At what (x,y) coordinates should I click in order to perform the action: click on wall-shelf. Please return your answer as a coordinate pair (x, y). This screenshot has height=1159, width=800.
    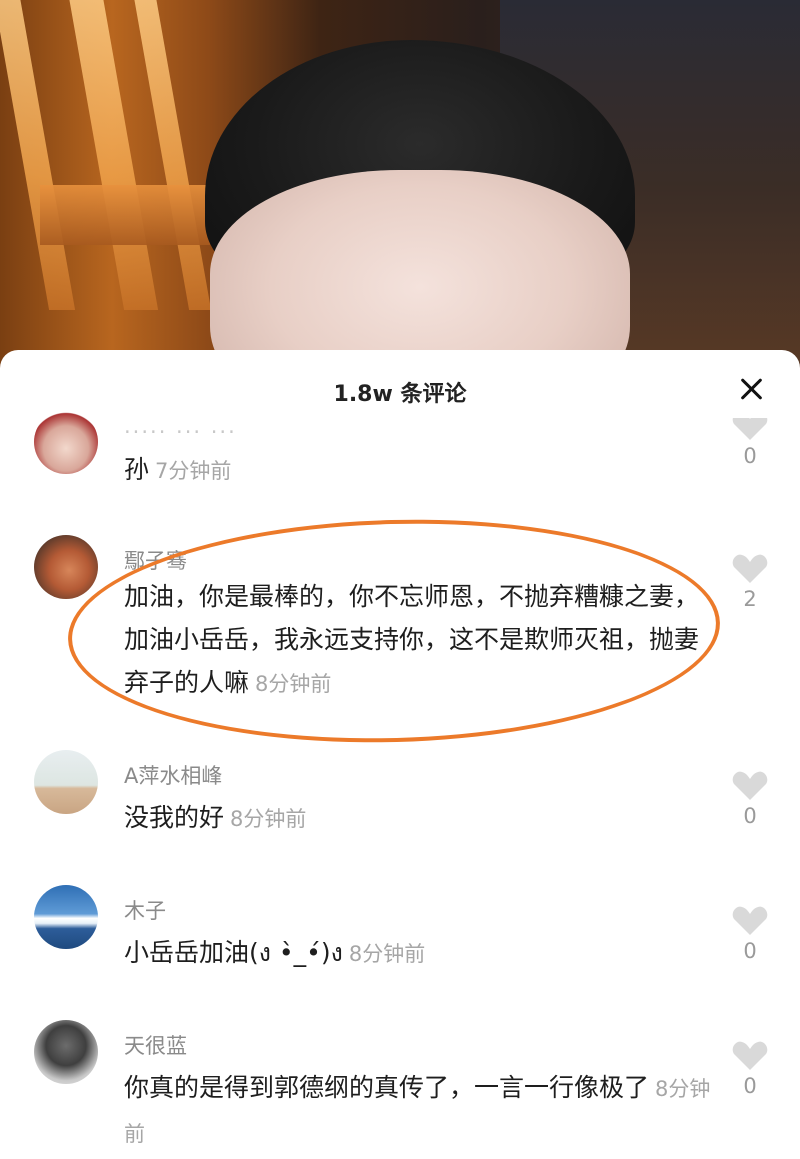
    Looking at the image, I should click on (125, 215).